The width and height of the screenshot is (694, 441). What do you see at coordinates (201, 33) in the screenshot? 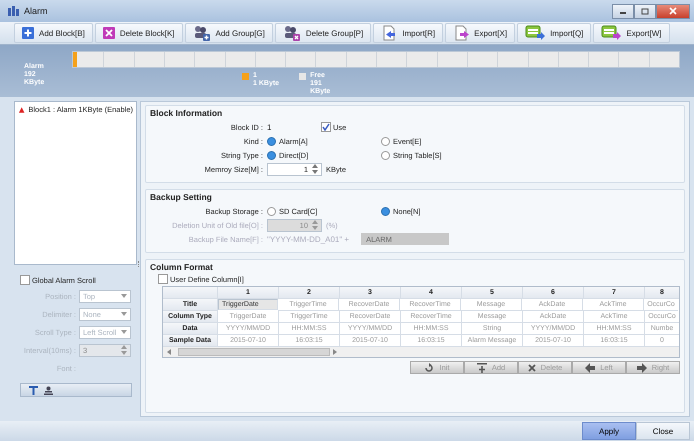
I see `add-users-icon` at bounding box center [201, 33].